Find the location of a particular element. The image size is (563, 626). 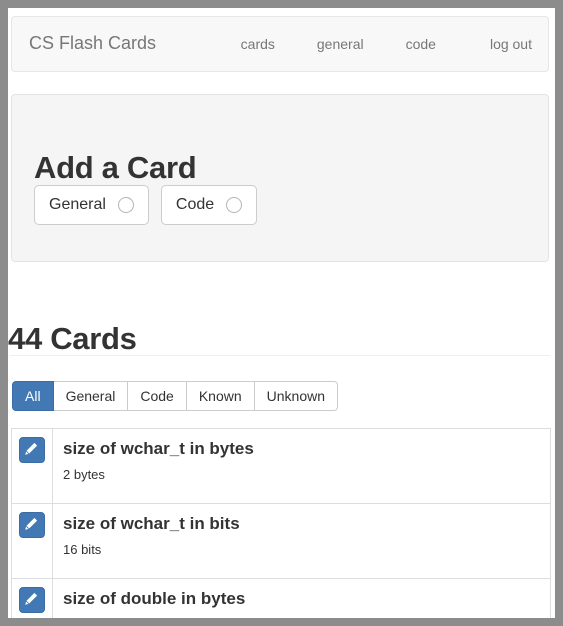

nav-link-cards: cards is located at coordinates (258, 44).